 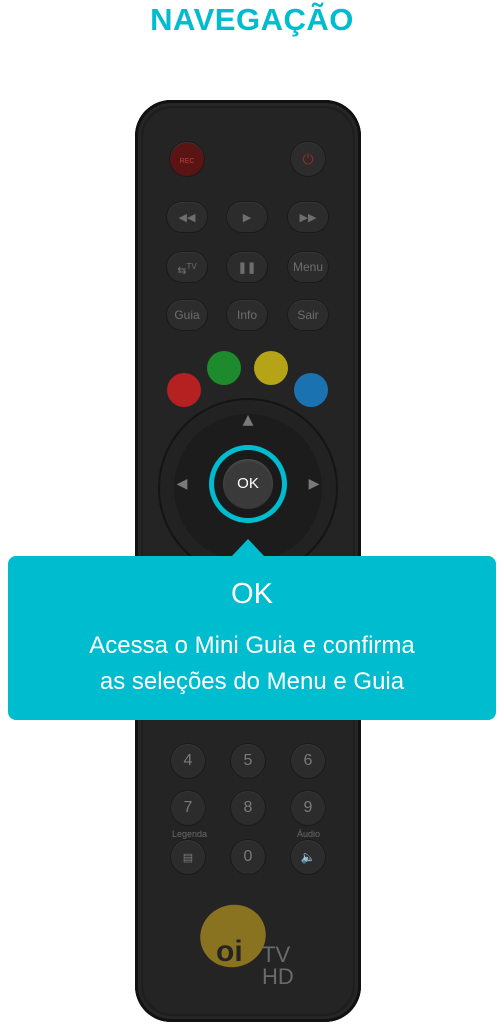 I want to click on rec-label: REC, so click(x=187, y=161).